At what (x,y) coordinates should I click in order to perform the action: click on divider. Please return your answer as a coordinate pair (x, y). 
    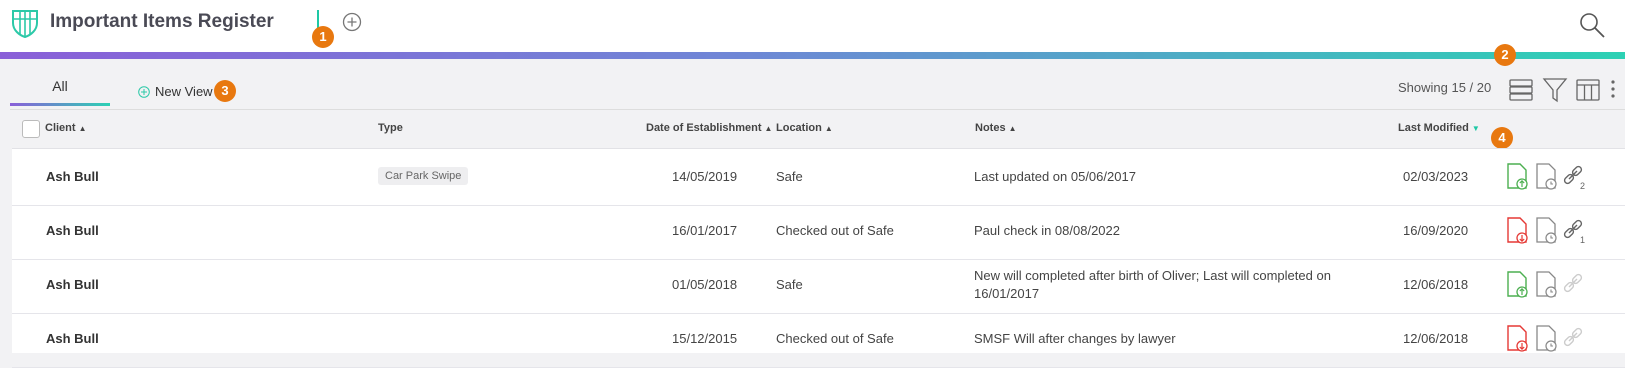
    Looking at the image, I should click on (817, 109).